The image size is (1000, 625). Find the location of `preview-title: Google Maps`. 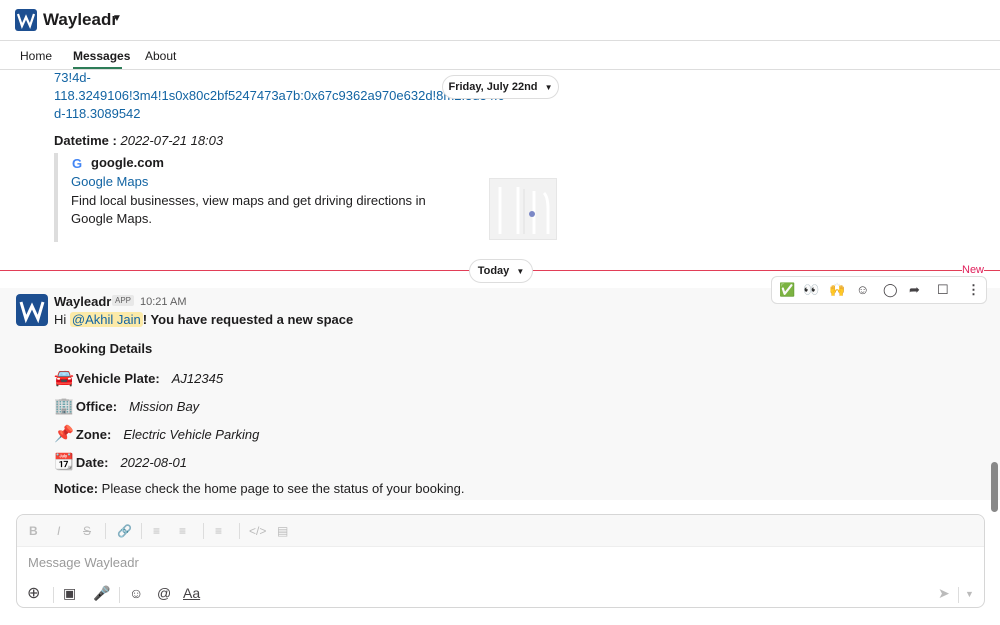

preview-title: Google Maps is located at coordinates (109, 181).